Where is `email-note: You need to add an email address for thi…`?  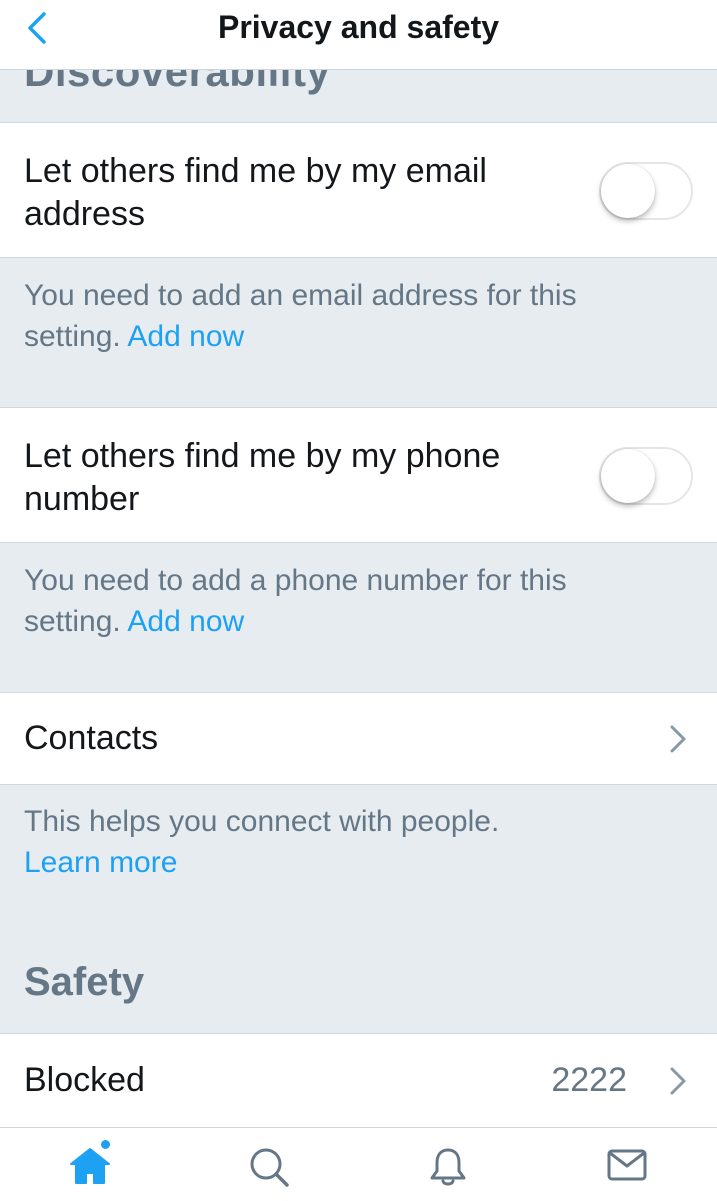
email-note: You need to add an email address for thi… is located at coordinates (344, 316).